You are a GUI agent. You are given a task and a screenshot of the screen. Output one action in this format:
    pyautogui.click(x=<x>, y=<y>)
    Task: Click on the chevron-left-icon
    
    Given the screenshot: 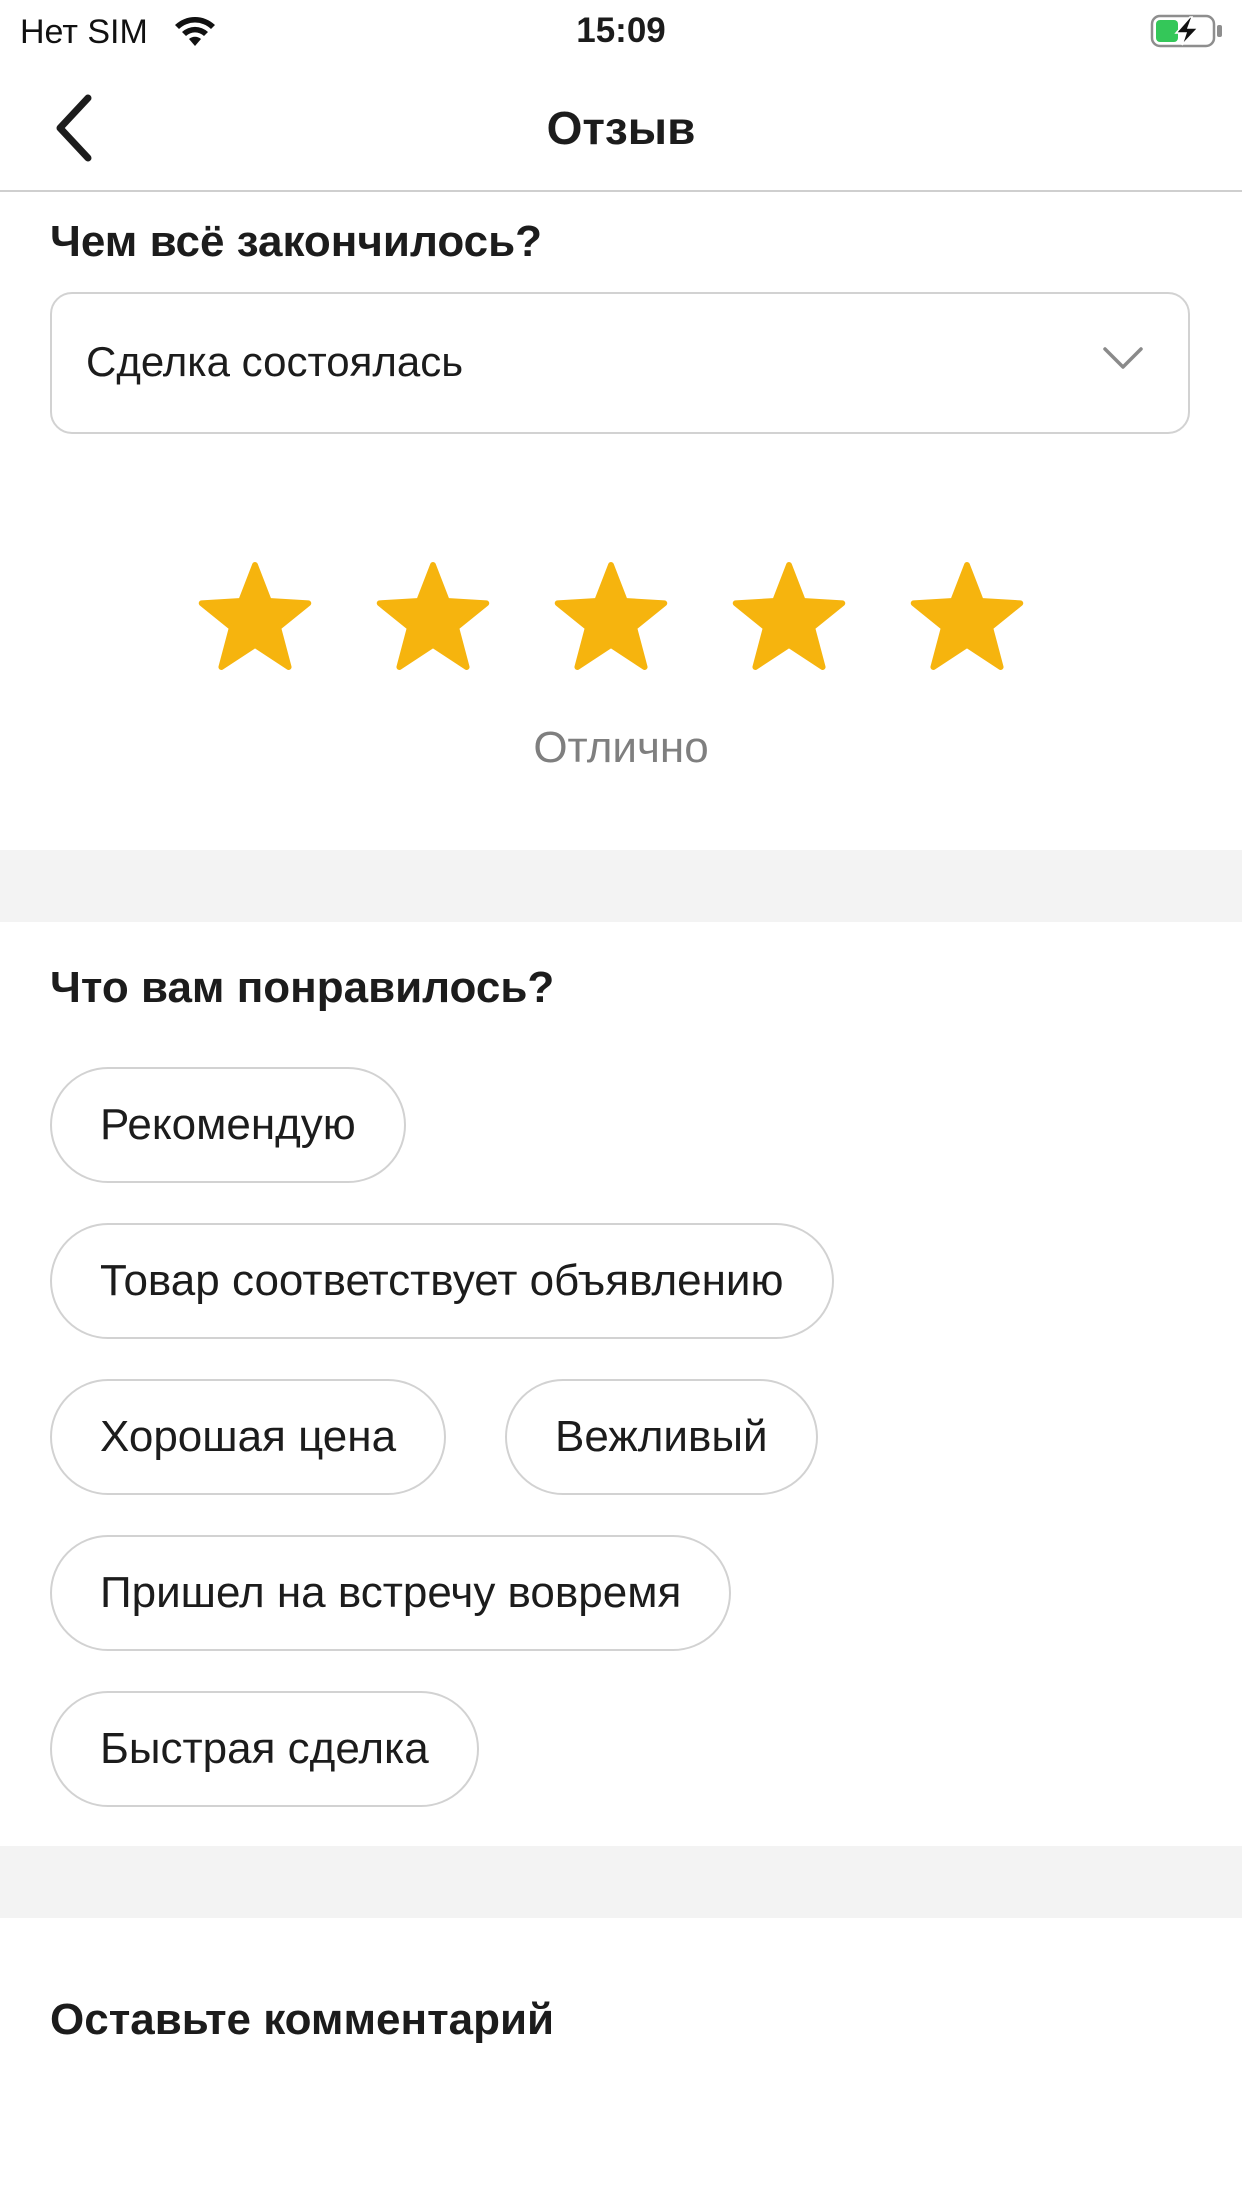 What is the action you would take?
    pyautogui.click(x=74, y=128)
    